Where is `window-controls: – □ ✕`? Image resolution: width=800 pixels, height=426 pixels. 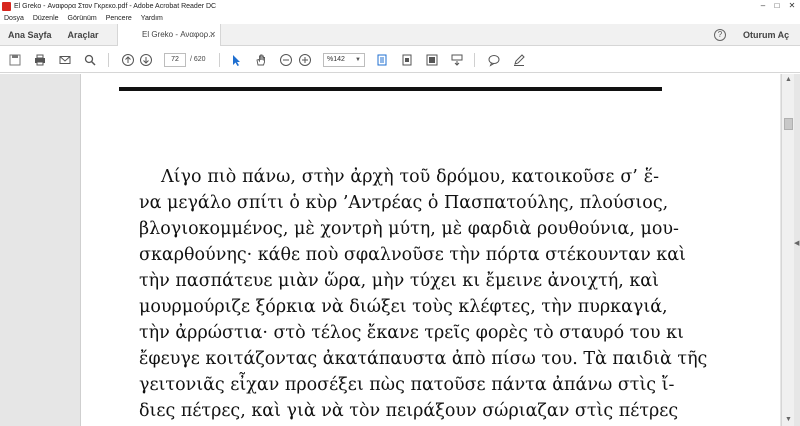 window-controls: – □ ✕ is located at coordinates (778, 6).